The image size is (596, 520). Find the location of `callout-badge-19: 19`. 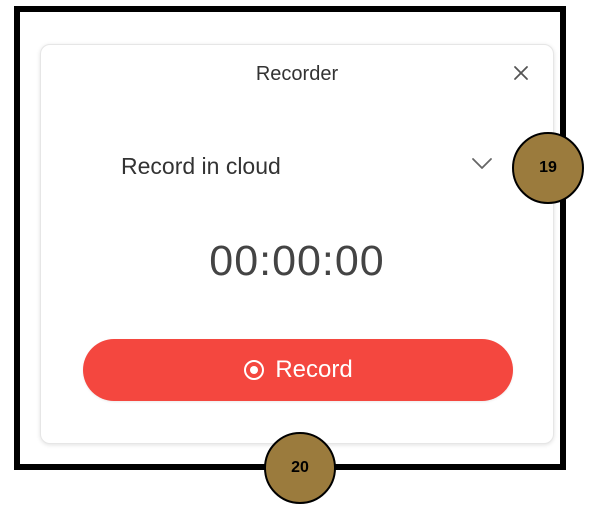

callout-badge-19: 19 is located at coordinates (548, 168).